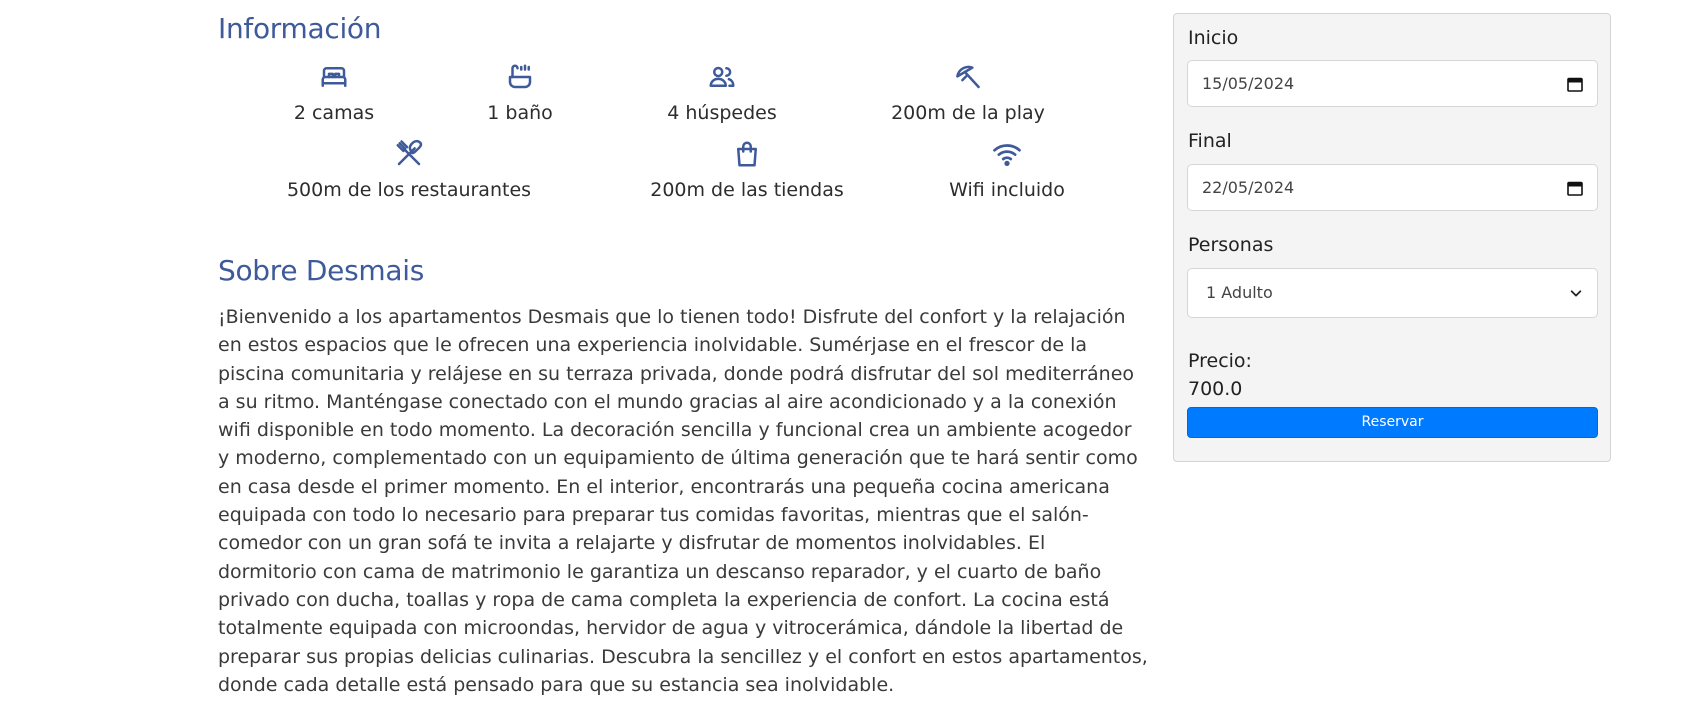  What do you see at coordinates (747, 154) in the screenshot?
I see `shopping-bag-icon` at bounding box center [747, 154].